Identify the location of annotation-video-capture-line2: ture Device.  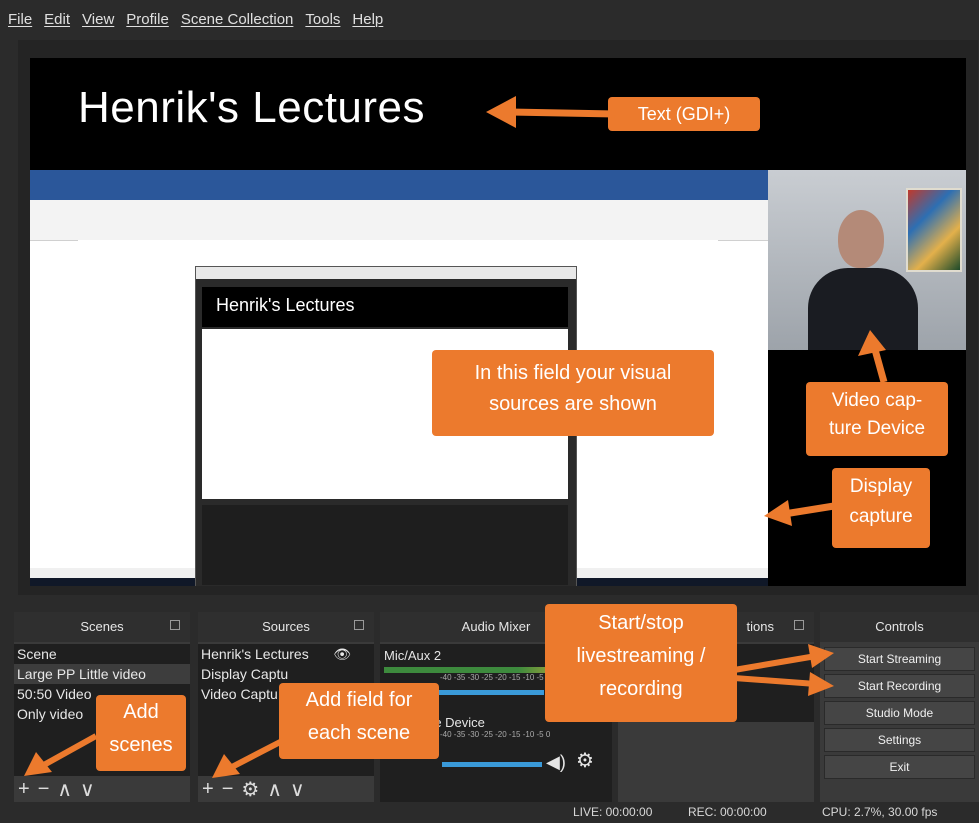
(877, 428).